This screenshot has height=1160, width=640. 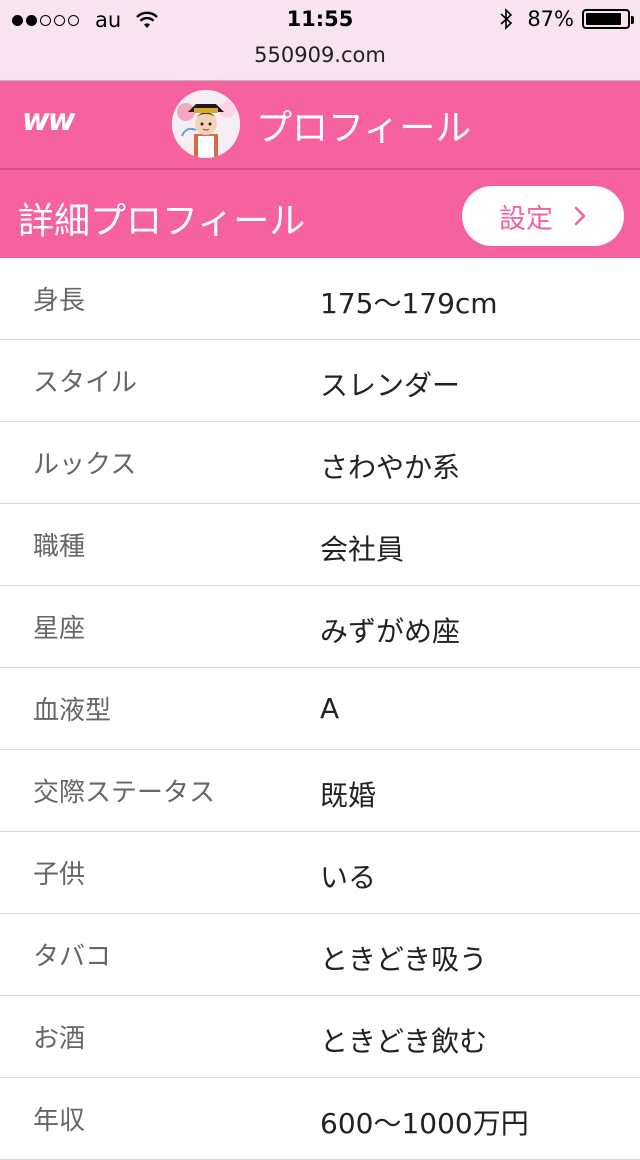 I want to click on avatar, so click(x=206, y=124).